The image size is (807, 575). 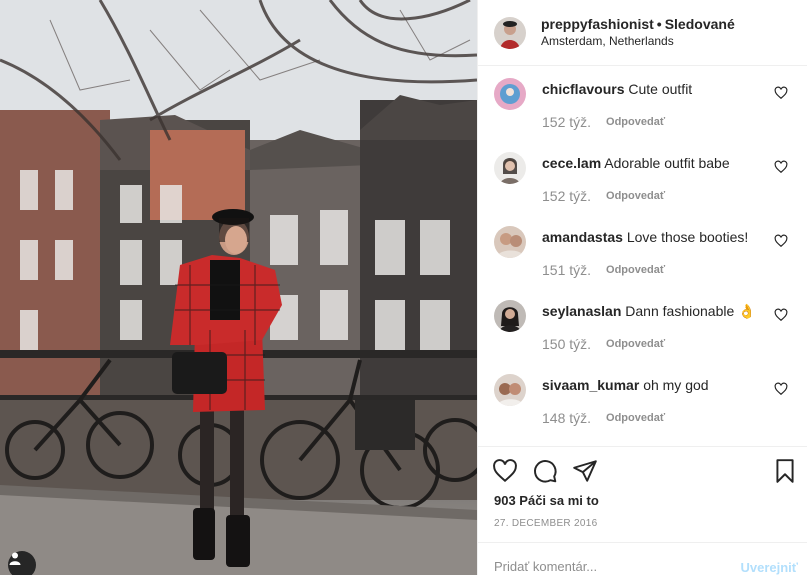 I want to click on follow-status-button: Sledované, so click(x=700, y=24).